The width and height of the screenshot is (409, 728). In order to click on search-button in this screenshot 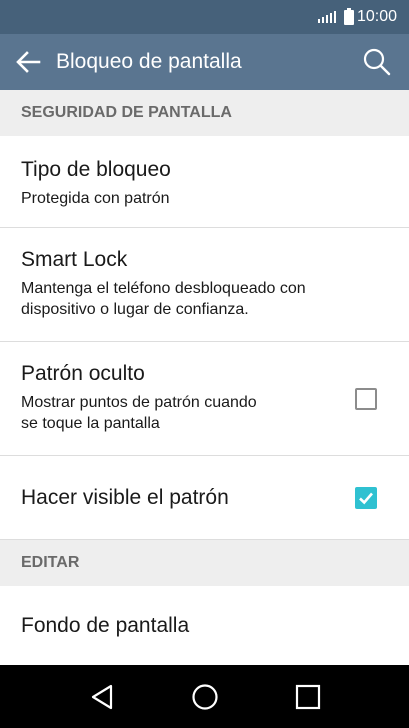, I will do `click(377, 62)`.